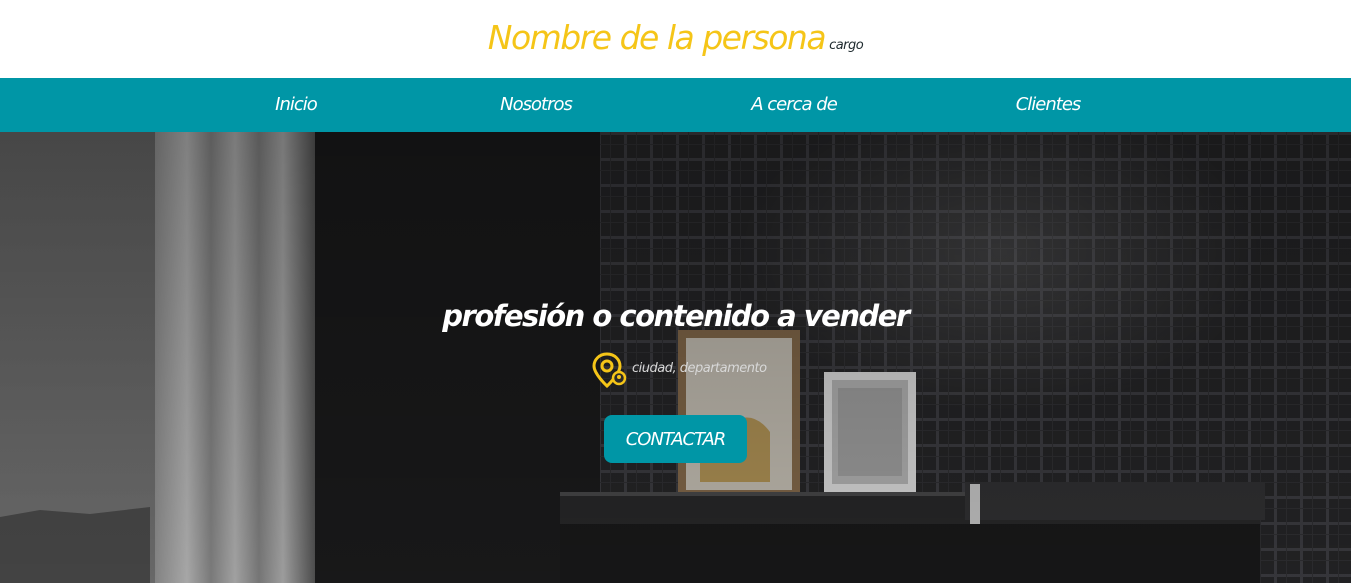 This screenshot has width=1351, height=583. I want to click on person-name: Nombre de la persona, so click(657, 37).